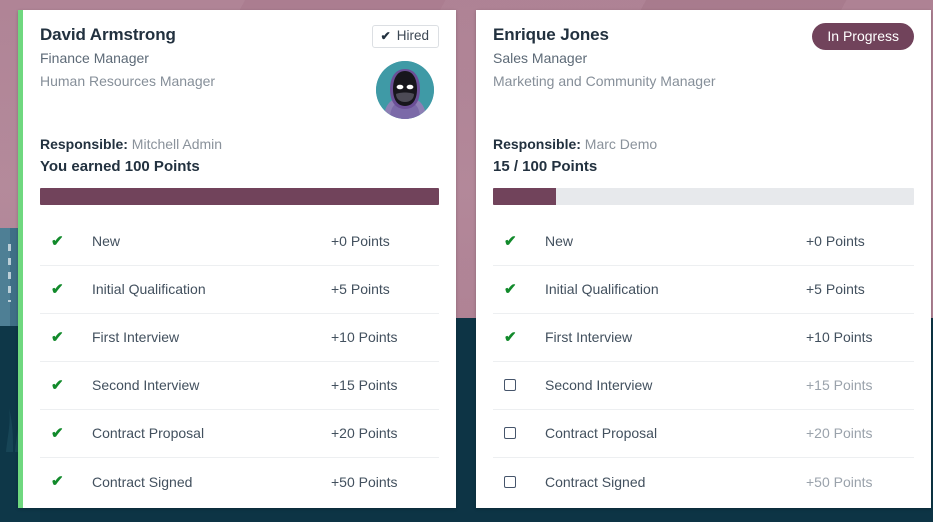  I want to click on status-badge-hired: ✔ Hired, so click(405, 36).